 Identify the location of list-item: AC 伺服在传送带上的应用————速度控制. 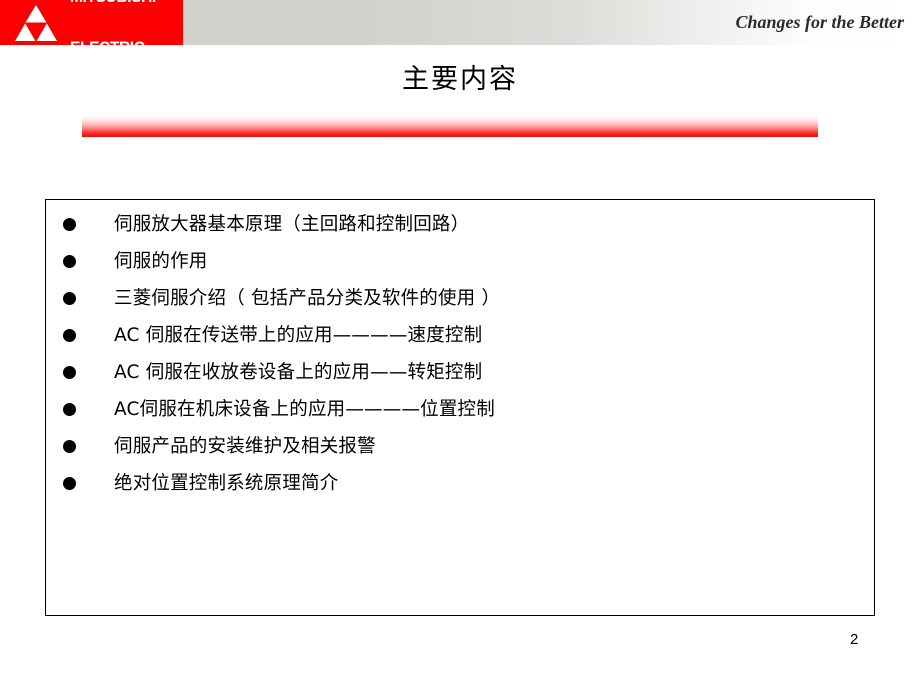
(462, 335).